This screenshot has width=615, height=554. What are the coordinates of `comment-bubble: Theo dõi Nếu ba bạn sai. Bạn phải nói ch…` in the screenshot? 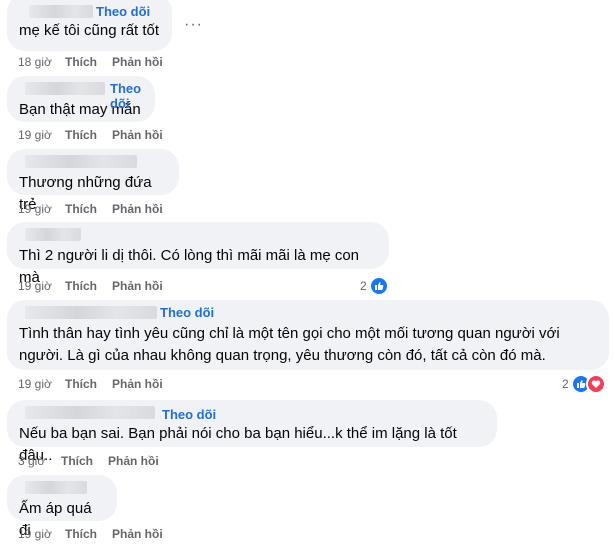 It's located at (252, 432).